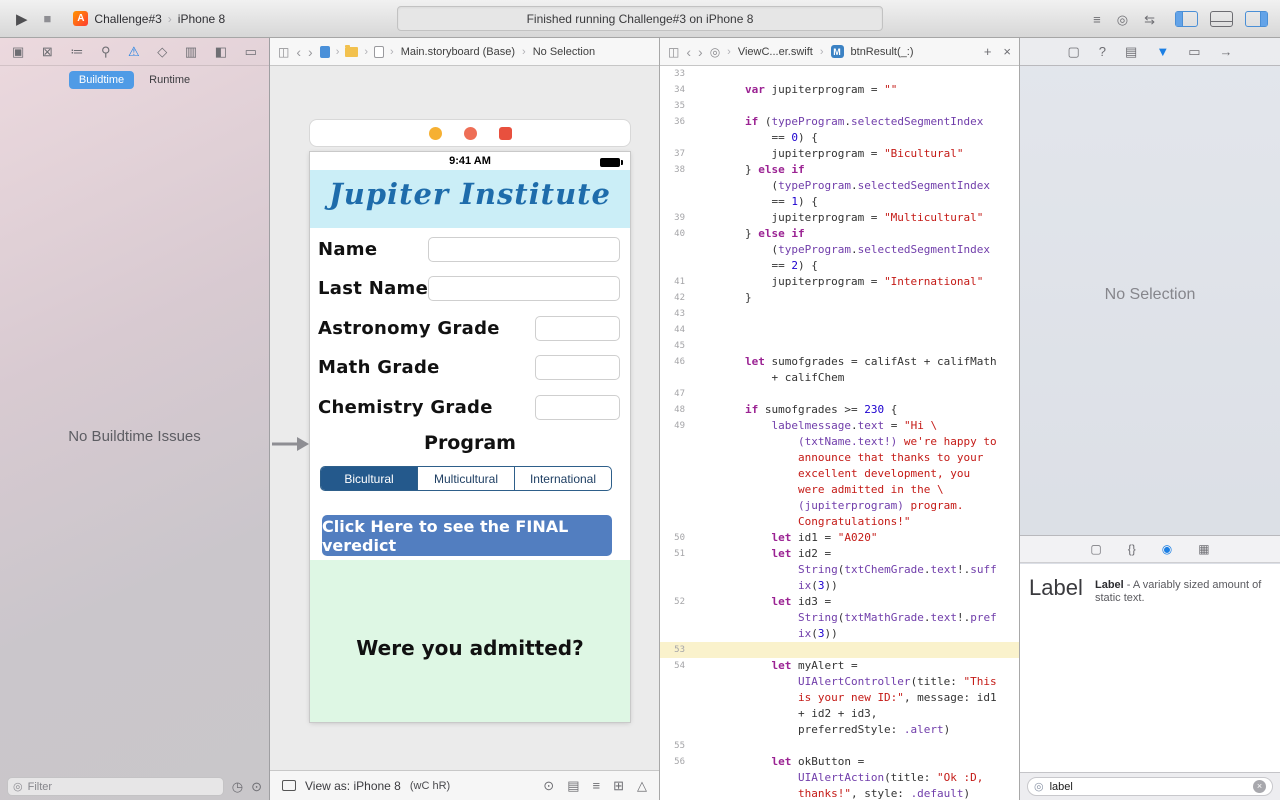 The height and width of the screenshot is (800, 1280). Describe the element at coordinates (676, 330) in the screenshot. I see `line-number: 44` at that location.